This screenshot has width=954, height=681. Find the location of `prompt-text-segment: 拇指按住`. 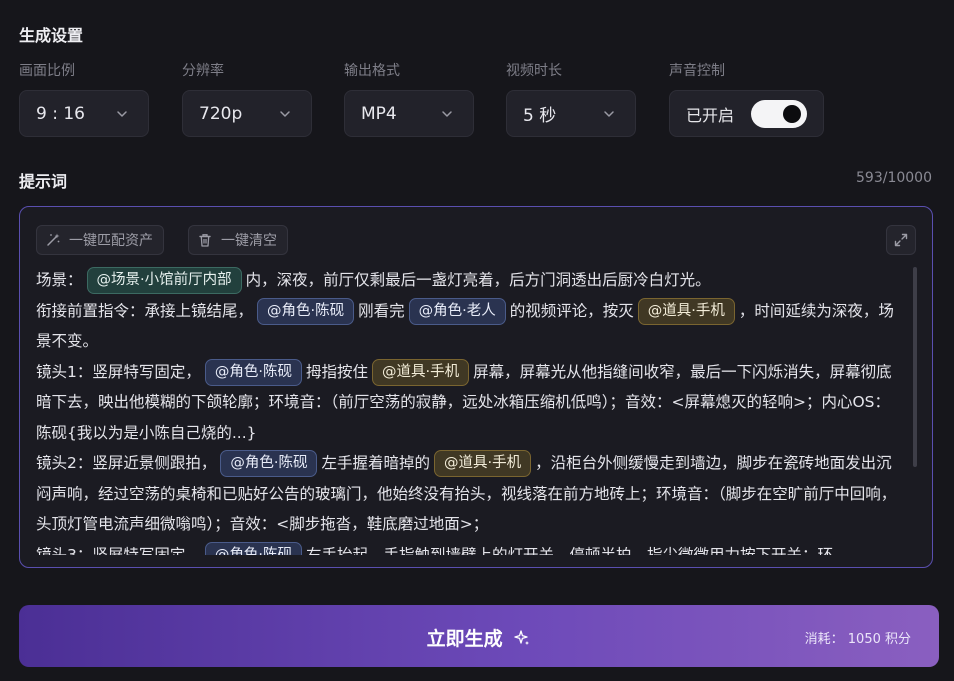

prompt-text-segment: 拇指按住 is located at coordinates (336, 371).